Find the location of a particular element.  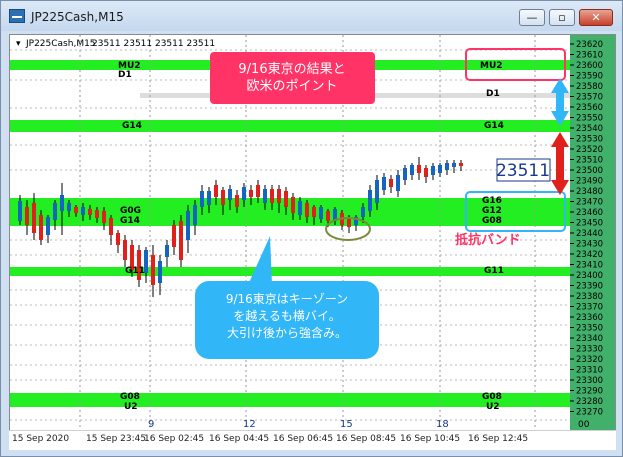

price-tick: 23320 is located at coordinates (589, 360).